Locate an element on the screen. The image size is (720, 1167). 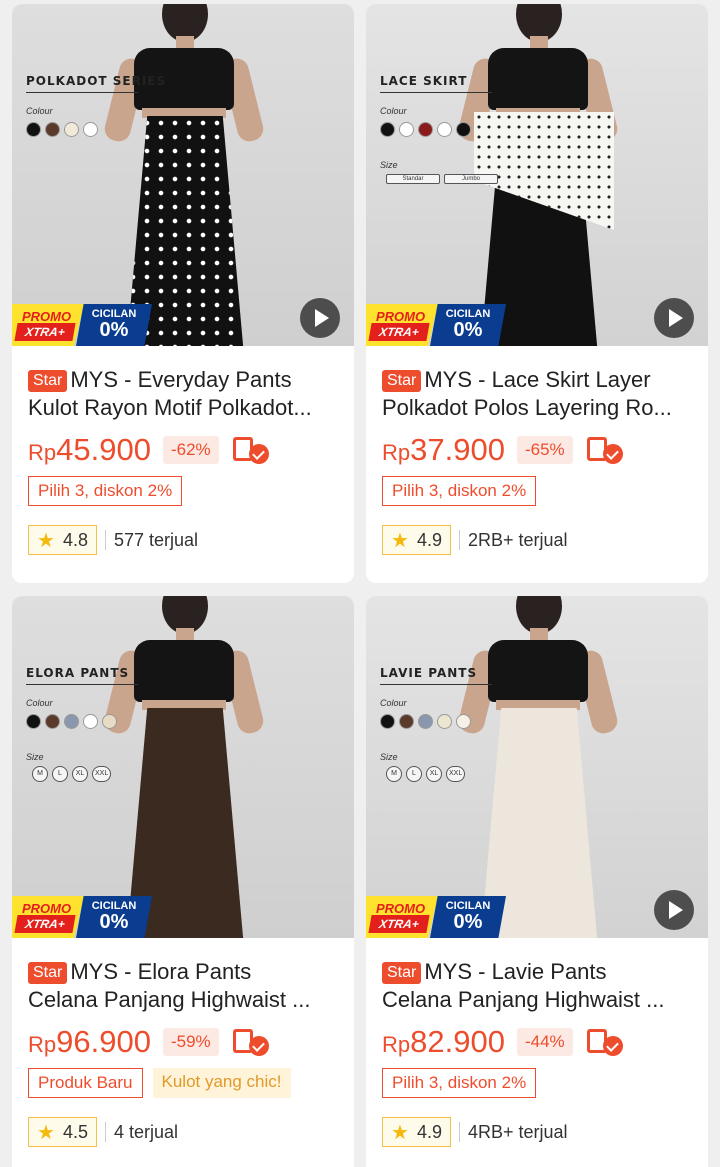
price: 37.900 is located at coordinates (457, 449).